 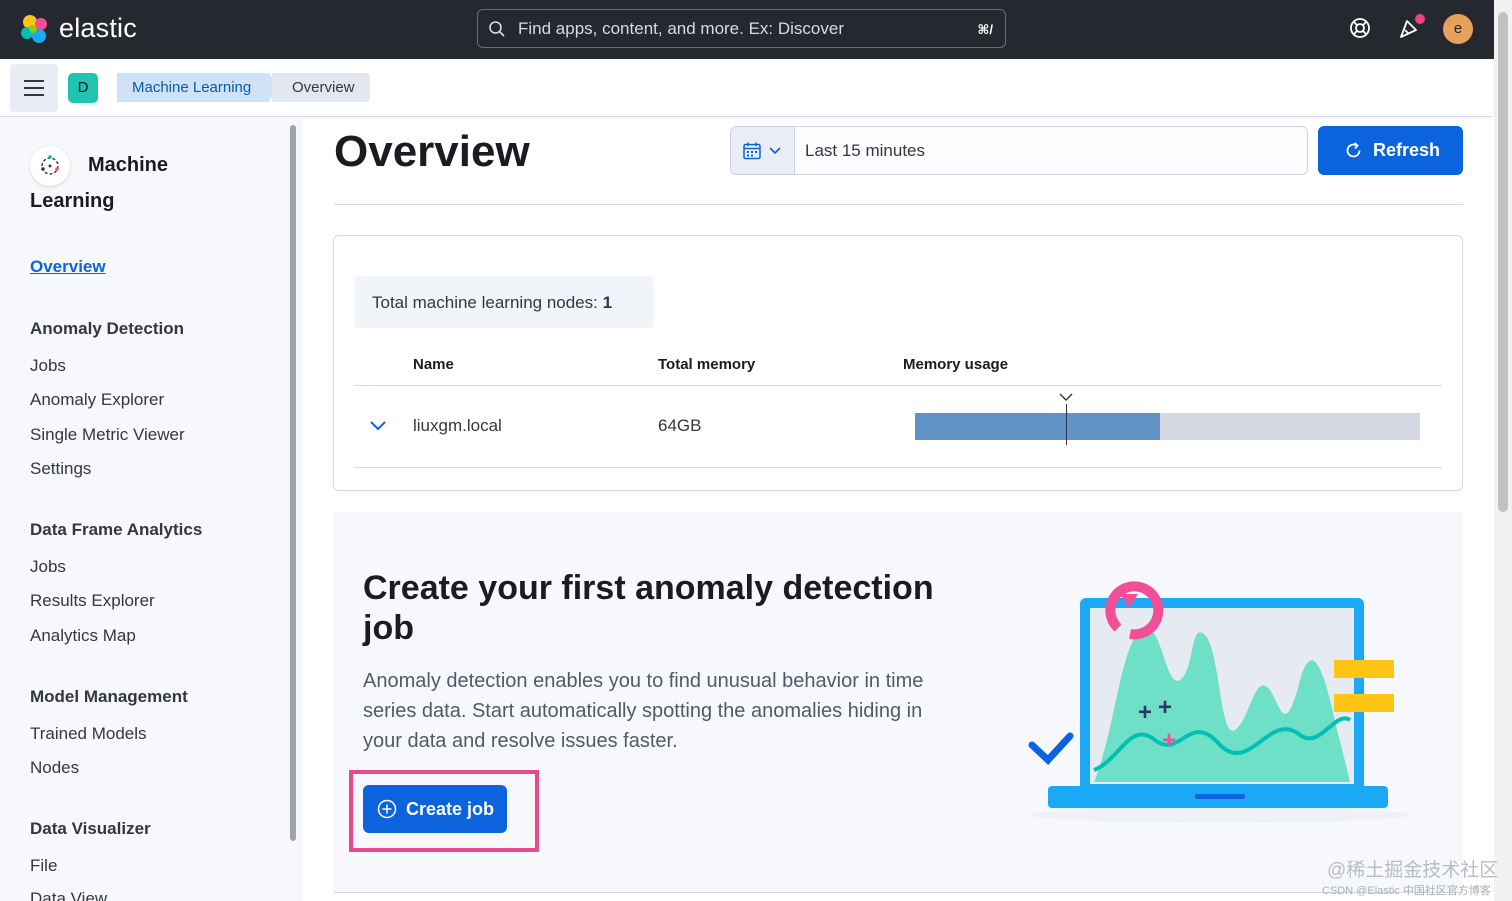 What do you see at coordinates (1019, 150) in the screenshot?
I see `date-range-picker: Last 15 minutes` at bounding box center [1019, 150].